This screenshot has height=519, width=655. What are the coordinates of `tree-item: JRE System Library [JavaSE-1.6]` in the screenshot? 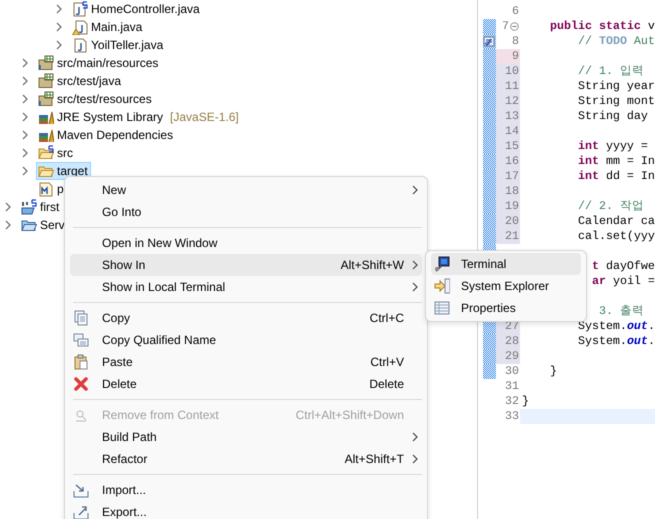 It's located at (139, 117).